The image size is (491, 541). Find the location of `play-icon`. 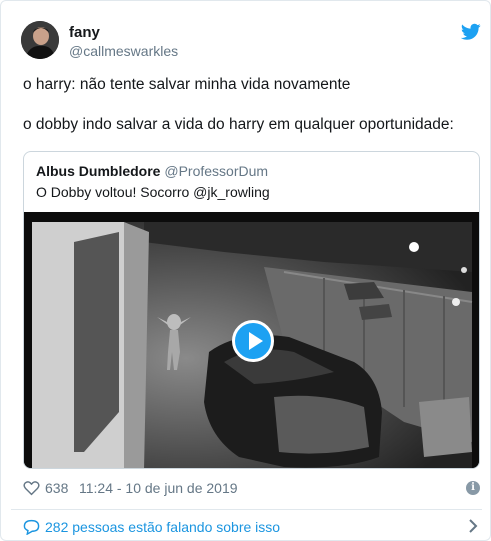

play-icon is located at coordinates (253, 341).